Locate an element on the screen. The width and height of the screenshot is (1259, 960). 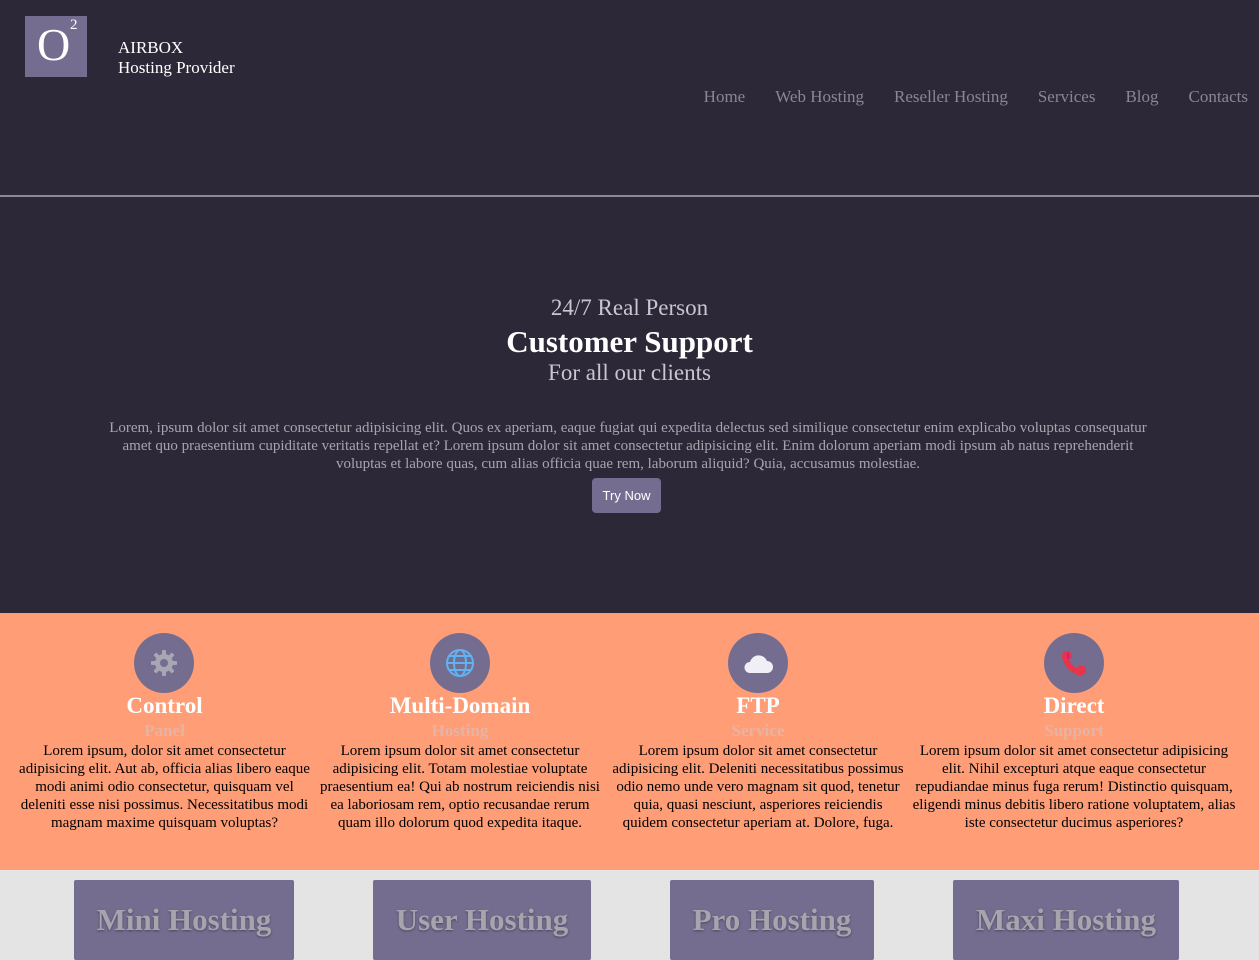
nav-contacts: Contacts is located at coordinates (1219, 97).